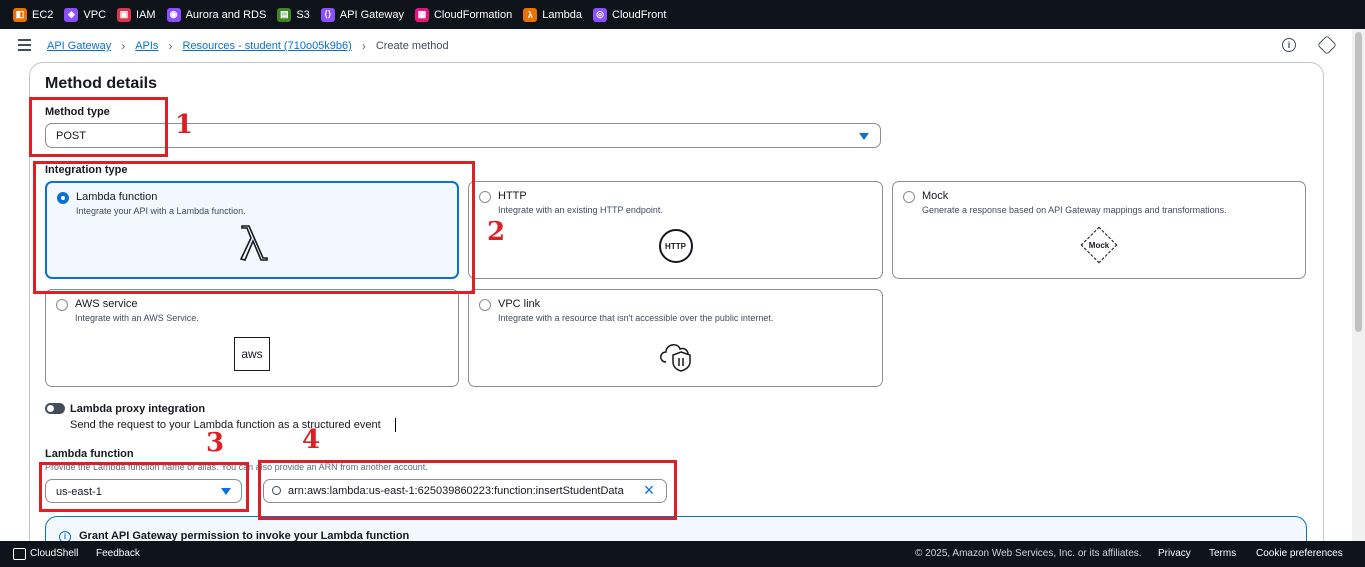 This screenshot has height=567, width=1365. What do you see at coordinates (71, 14) in the screenshot?
I see `vpc-icon: ◈` at bounding box center [71, 14].